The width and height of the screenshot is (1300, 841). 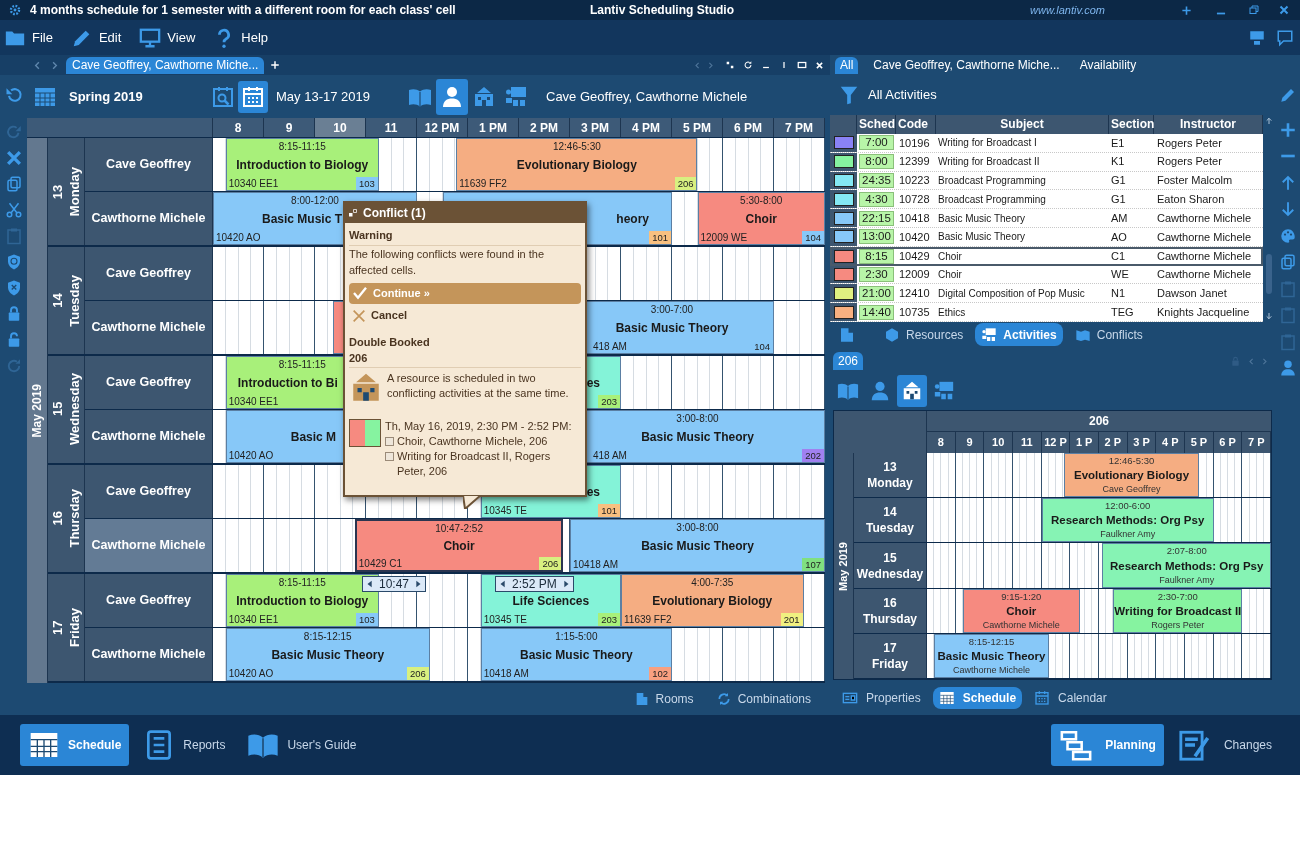 I want to click on table-cell-text: Cawthorne Michele, so click(x=1204, y=237).